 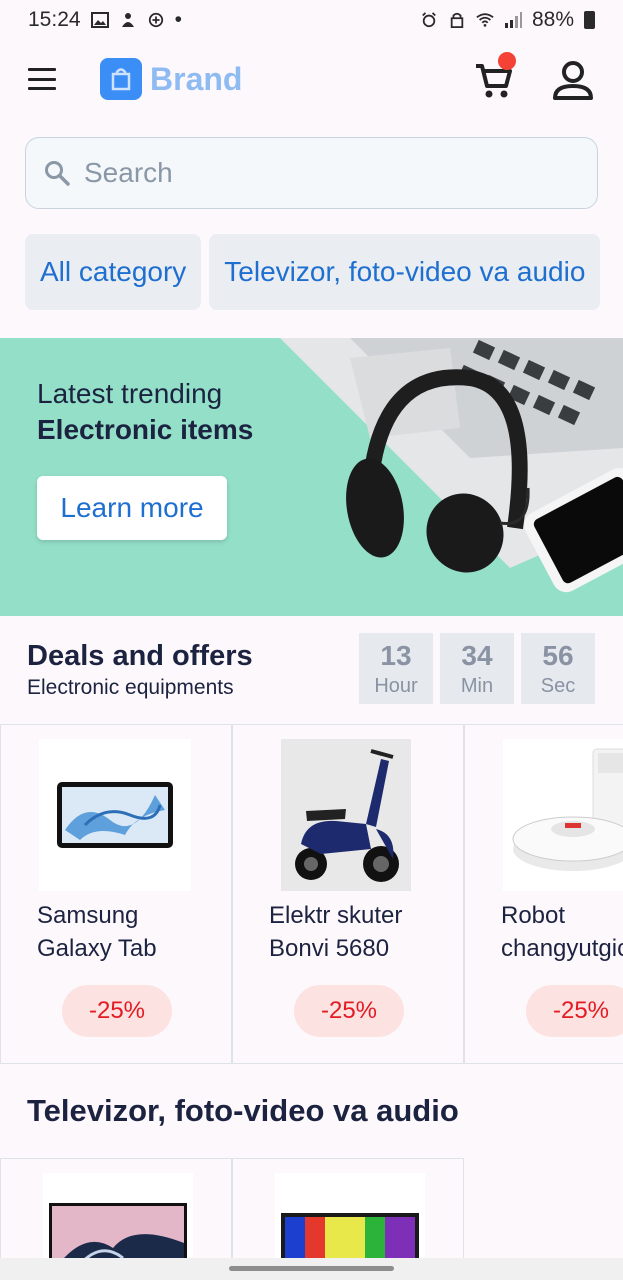 I want to click on app-header: Brand, so click(x=311, y=80).